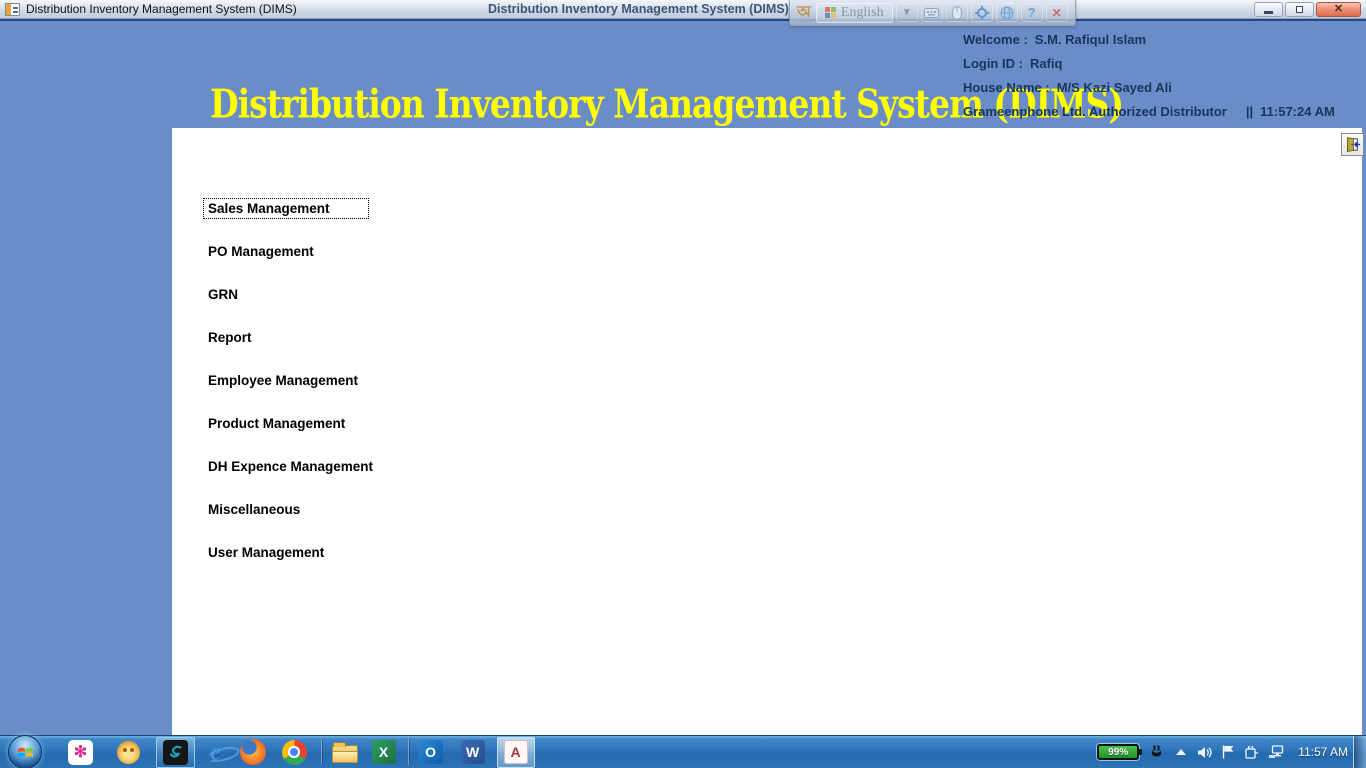  What do you see at coordinates (290, 466) in the screenshot?
I see `menu-item-dh-expence-management: DH Expence Management` at bounding box center [290, 466].